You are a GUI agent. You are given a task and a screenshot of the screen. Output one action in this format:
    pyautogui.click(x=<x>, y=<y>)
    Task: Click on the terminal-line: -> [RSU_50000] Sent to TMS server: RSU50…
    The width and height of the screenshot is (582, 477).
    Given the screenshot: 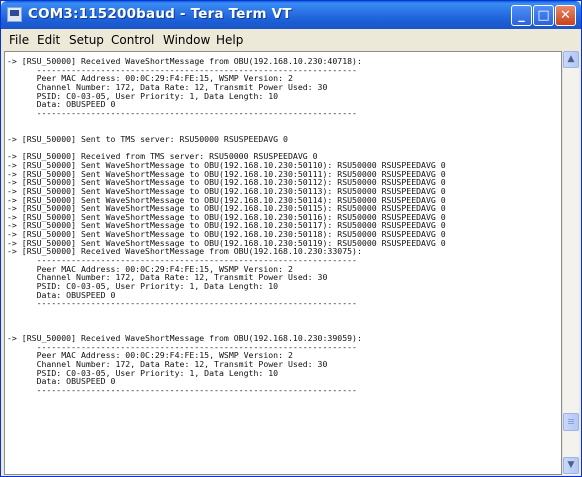 What is the action you would take?
    pyautogui.click(x=147, y=138)
    